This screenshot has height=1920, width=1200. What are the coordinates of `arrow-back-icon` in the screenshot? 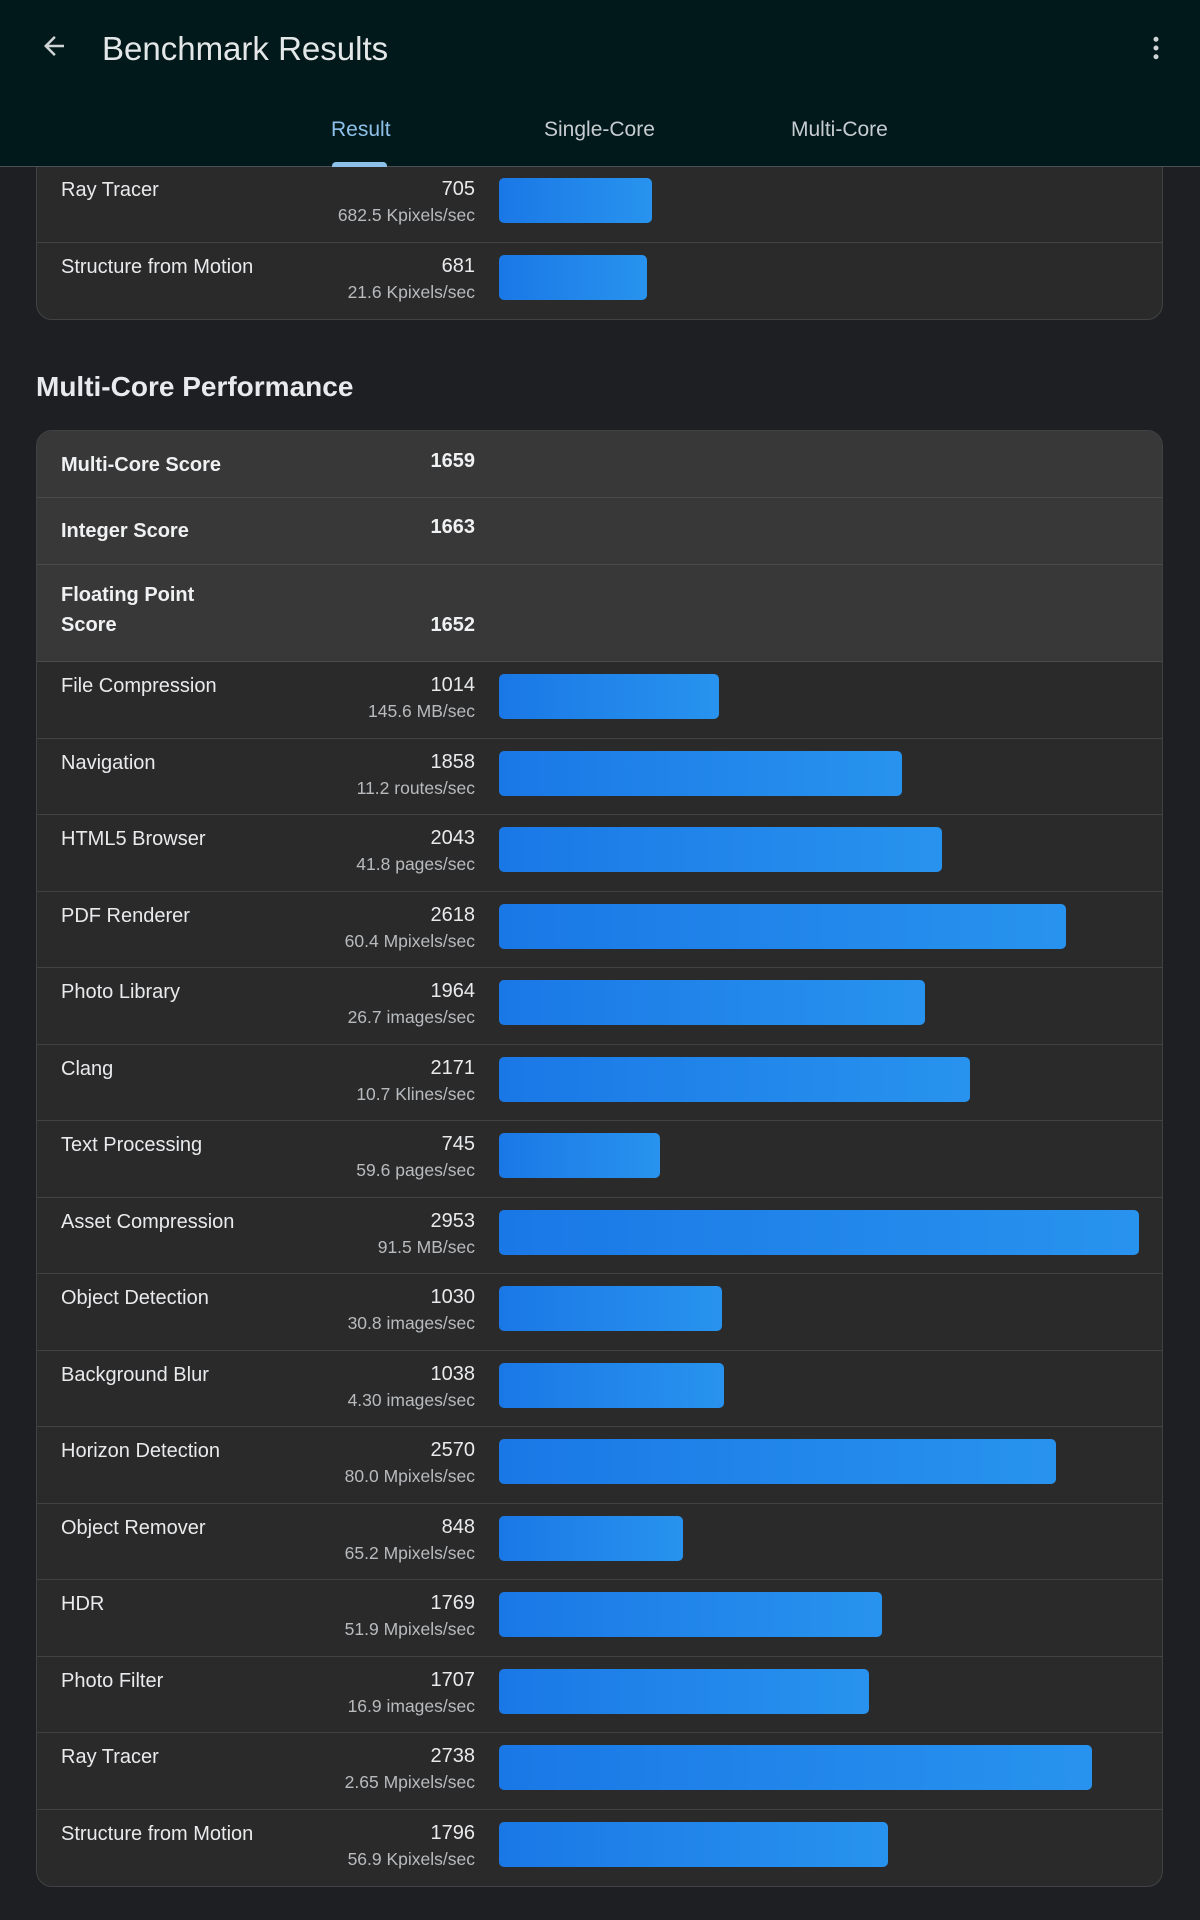 It's located at (54, 46).